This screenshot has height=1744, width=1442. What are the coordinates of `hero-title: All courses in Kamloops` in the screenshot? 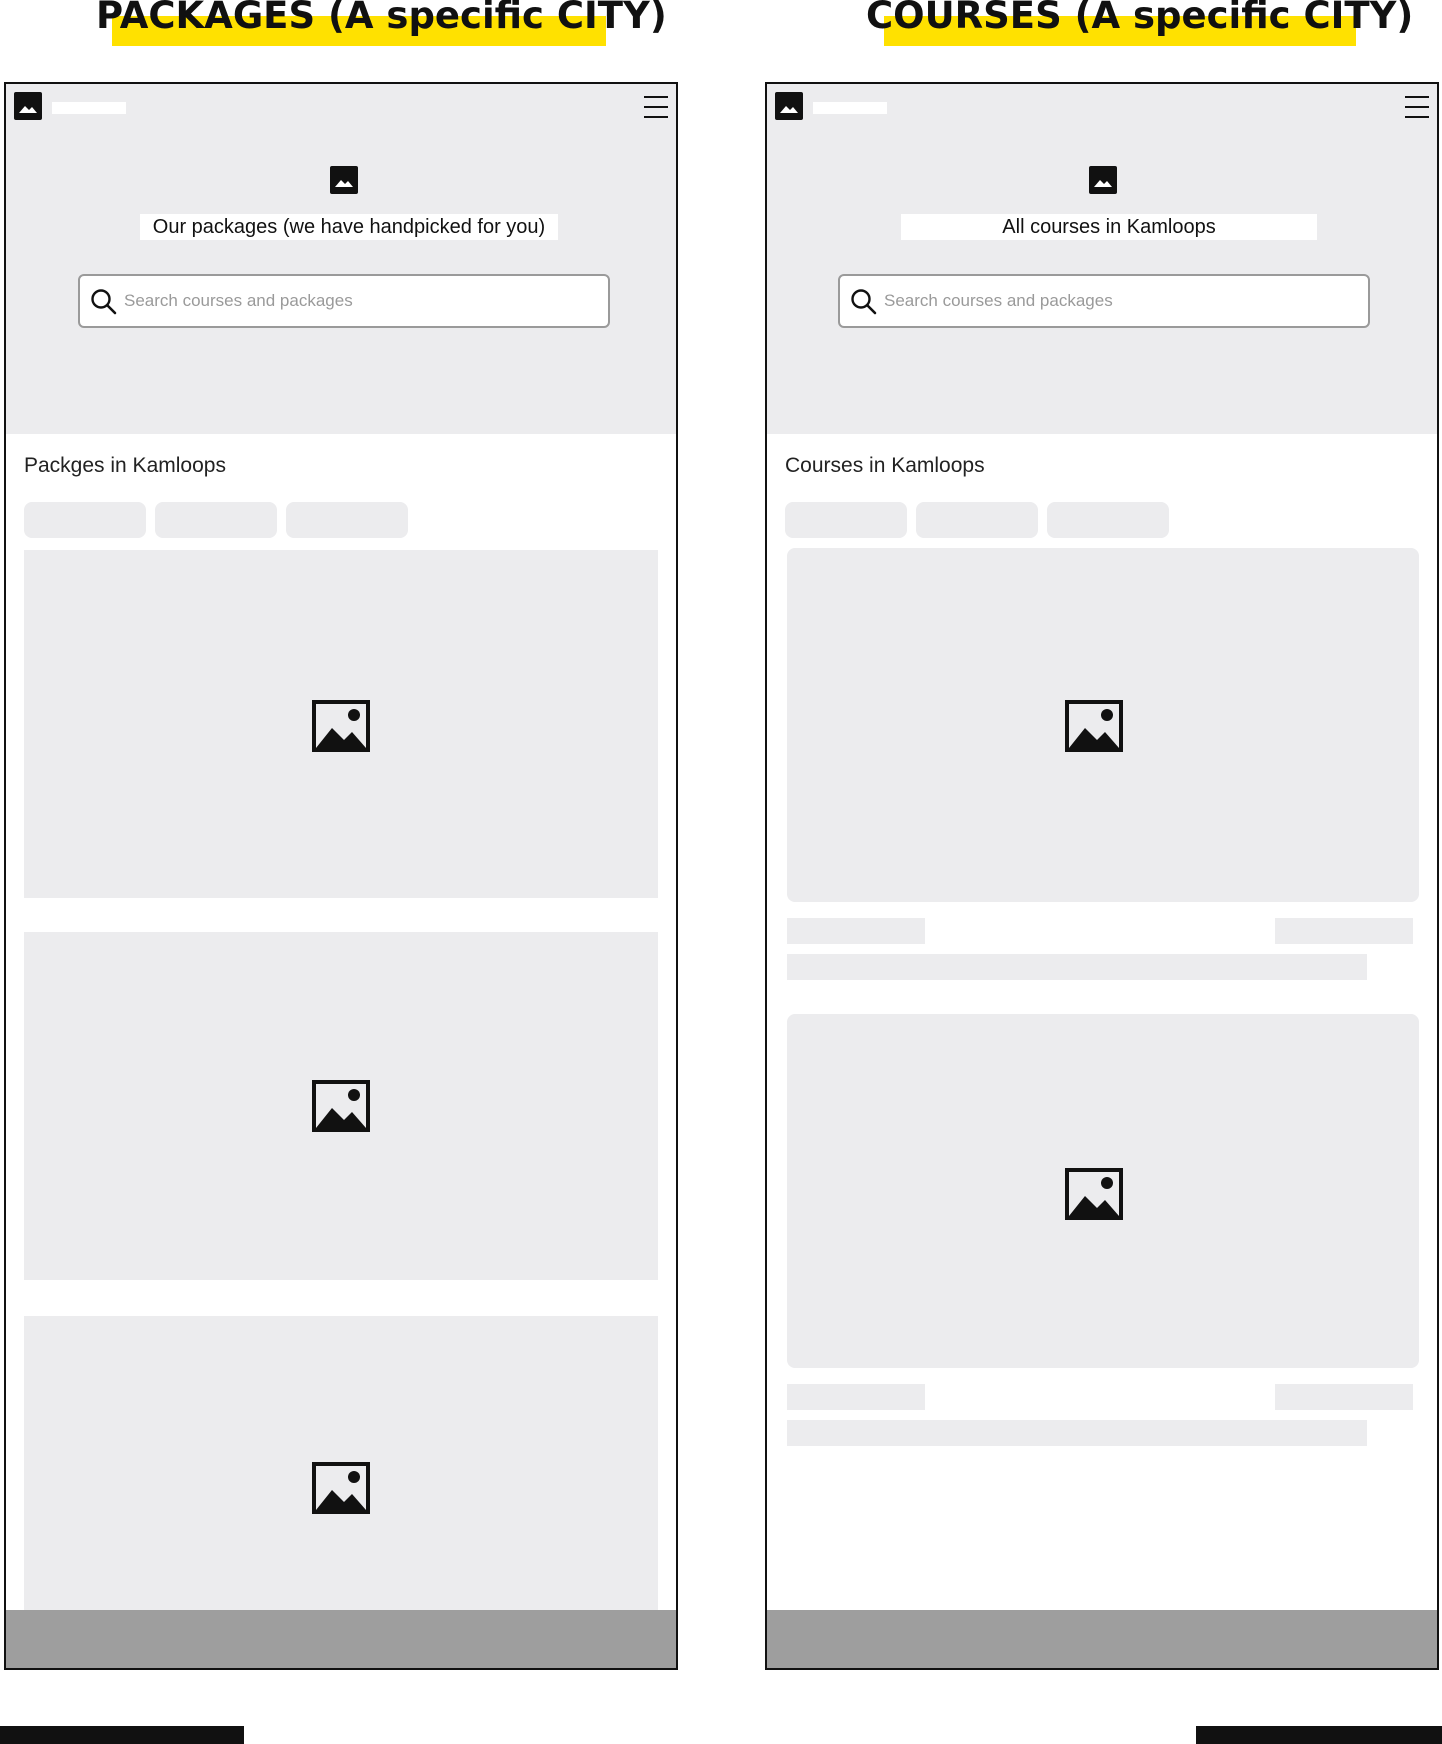 It's located at (1109, 227).